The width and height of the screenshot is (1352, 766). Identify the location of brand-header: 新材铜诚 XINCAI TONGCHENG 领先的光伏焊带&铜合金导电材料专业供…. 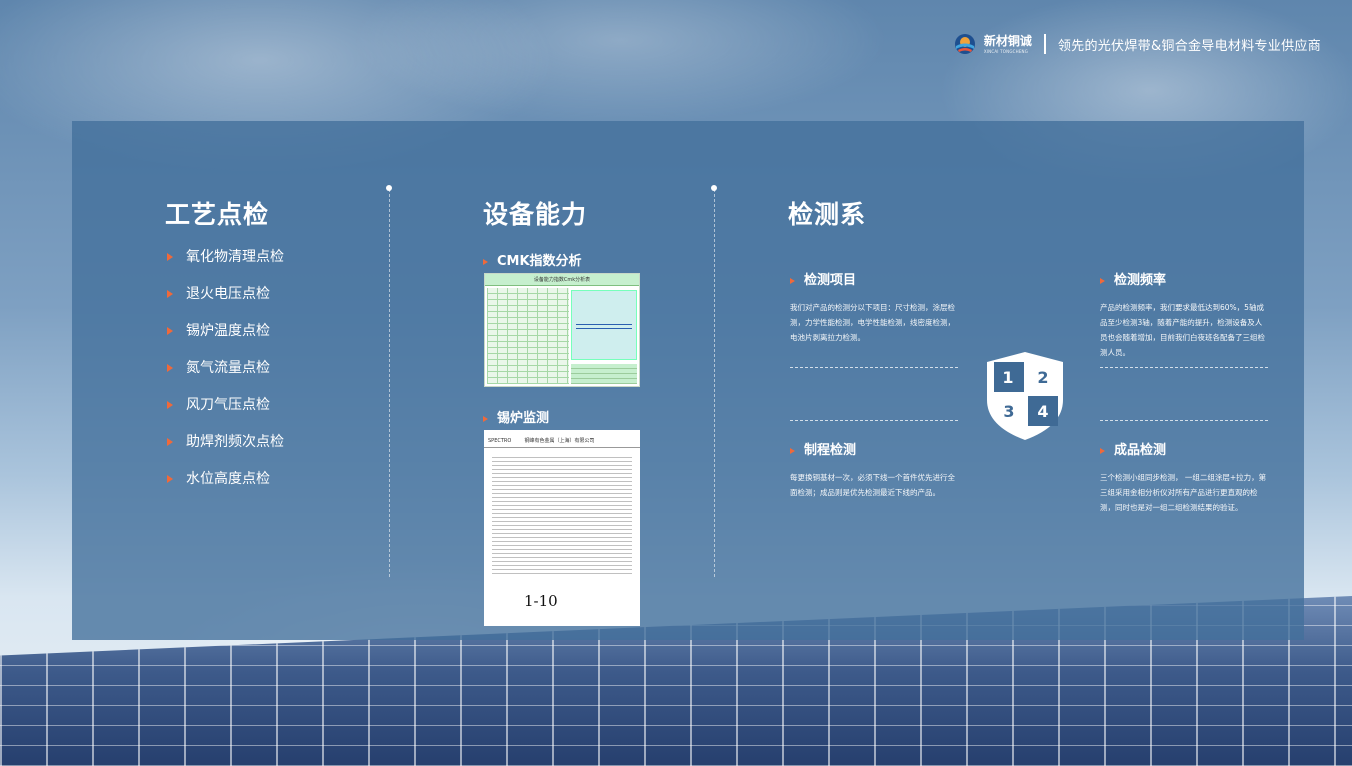
(1137, 44).